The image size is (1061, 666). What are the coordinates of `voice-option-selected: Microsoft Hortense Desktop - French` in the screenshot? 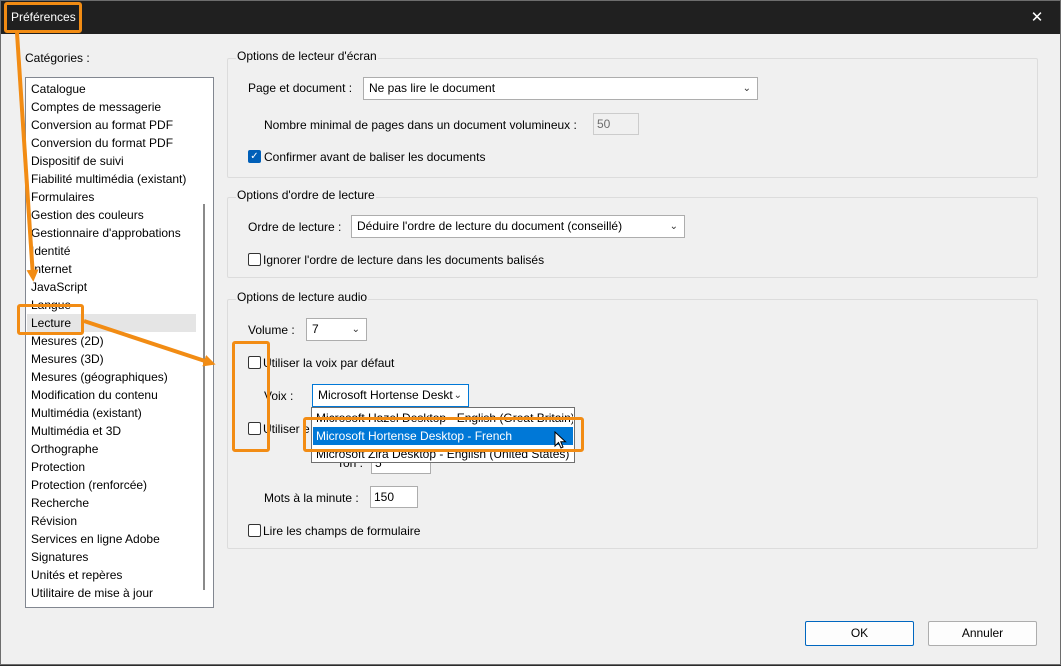 It's located at (443, 436).